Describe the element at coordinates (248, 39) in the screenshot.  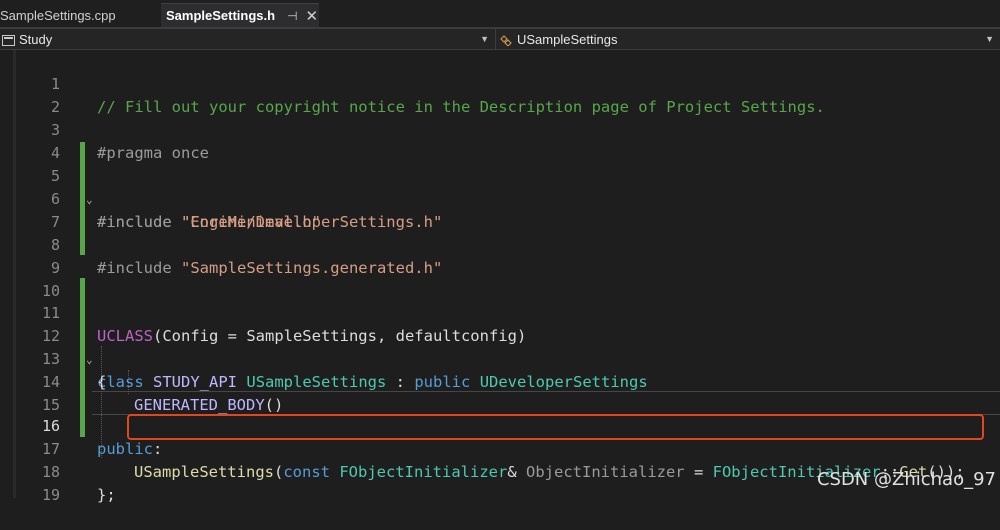
I see `project-dropdown: Study ▼` at that location.